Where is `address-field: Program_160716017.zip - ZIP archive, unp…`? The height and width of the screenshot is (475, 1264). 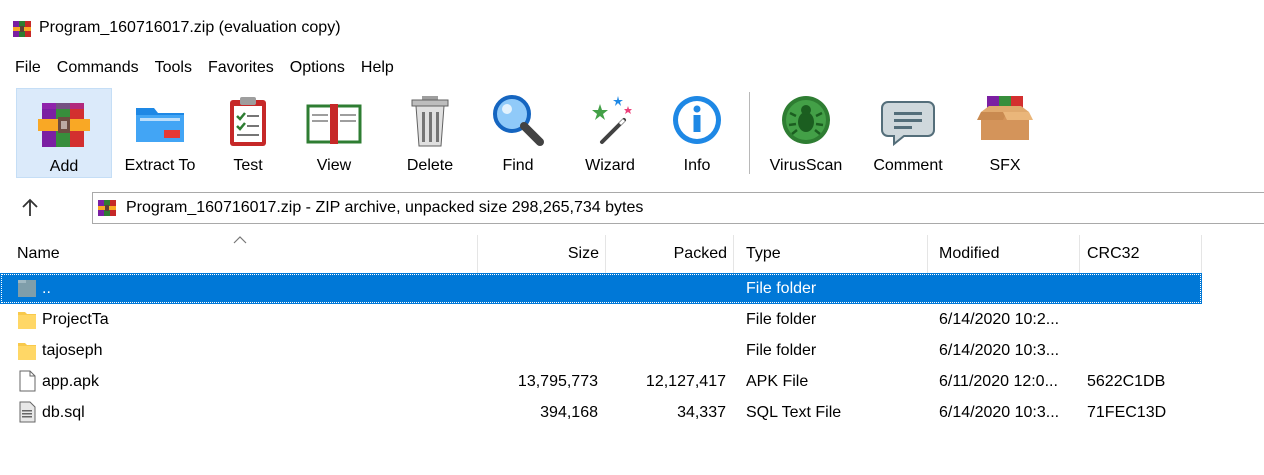 address-field: Program_160716017.zip - ZIP archive, unp… is located at coordinates (678, 208).